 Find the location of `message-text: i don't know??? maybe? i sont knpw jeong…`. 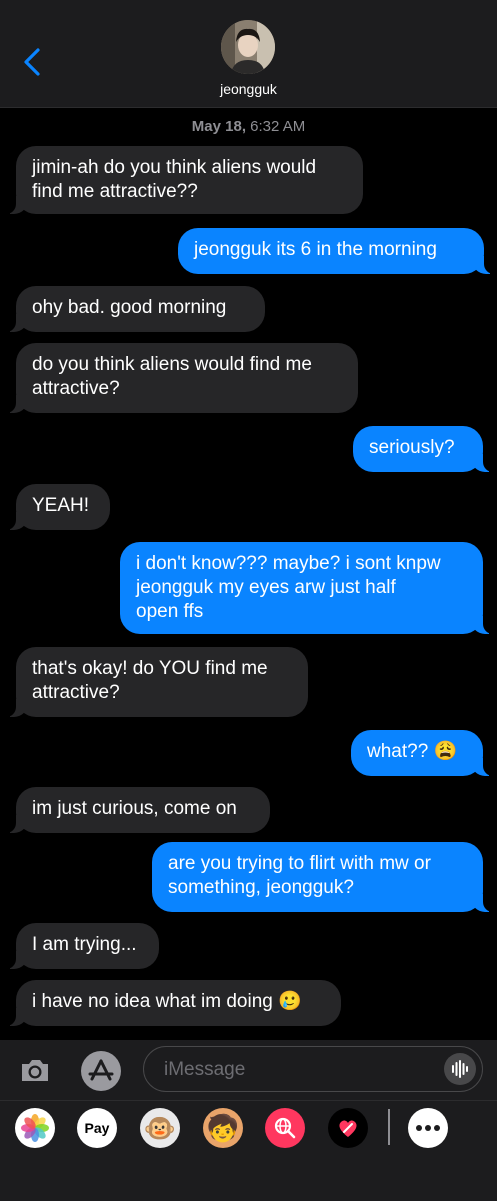

message-text: i don't know??? maybe? i sont knpw jeong… is located at coordinates (288, 587).